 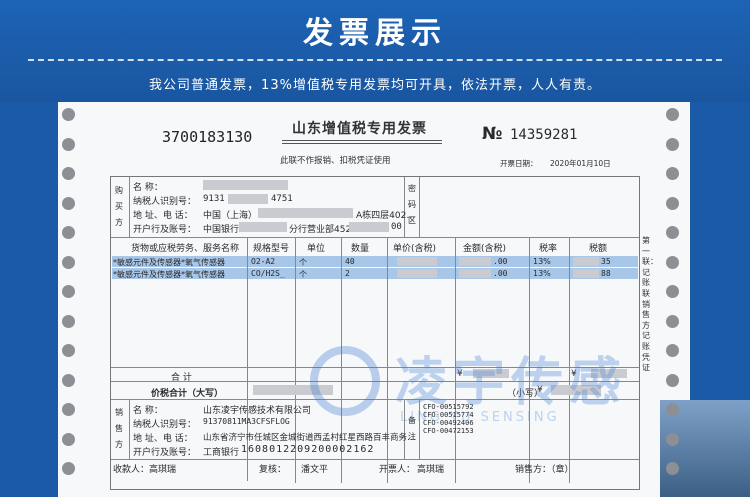 What do you see at coordinates (169, 274) in the screenshot?
I see `row-2-name: *敏感元件及传感器*氧气传感器` at bounding box center [169, 274].